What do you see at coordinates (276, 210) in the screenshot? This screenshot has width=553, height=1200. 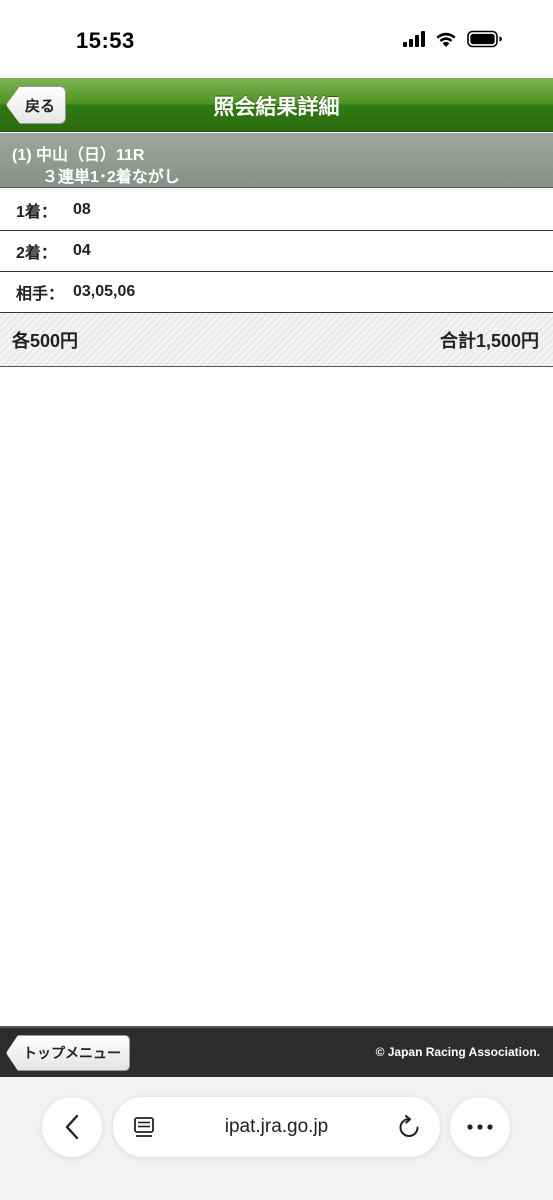 I see `selection-row-first: 1着： 08` at bounding box center [276, 210].